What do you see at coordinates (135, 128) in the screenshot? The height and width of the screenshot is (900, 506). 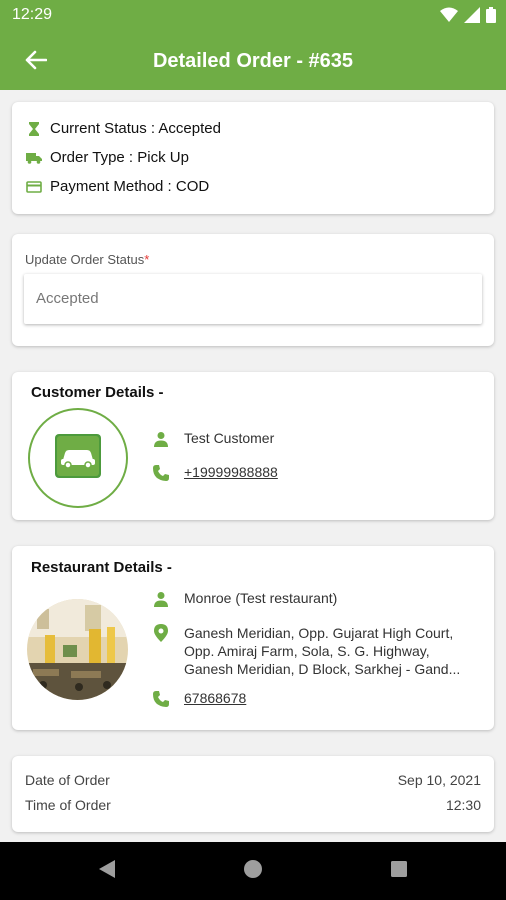 I see `current-status-text: Current Status : Accepted` at bounding box center [135, 128].